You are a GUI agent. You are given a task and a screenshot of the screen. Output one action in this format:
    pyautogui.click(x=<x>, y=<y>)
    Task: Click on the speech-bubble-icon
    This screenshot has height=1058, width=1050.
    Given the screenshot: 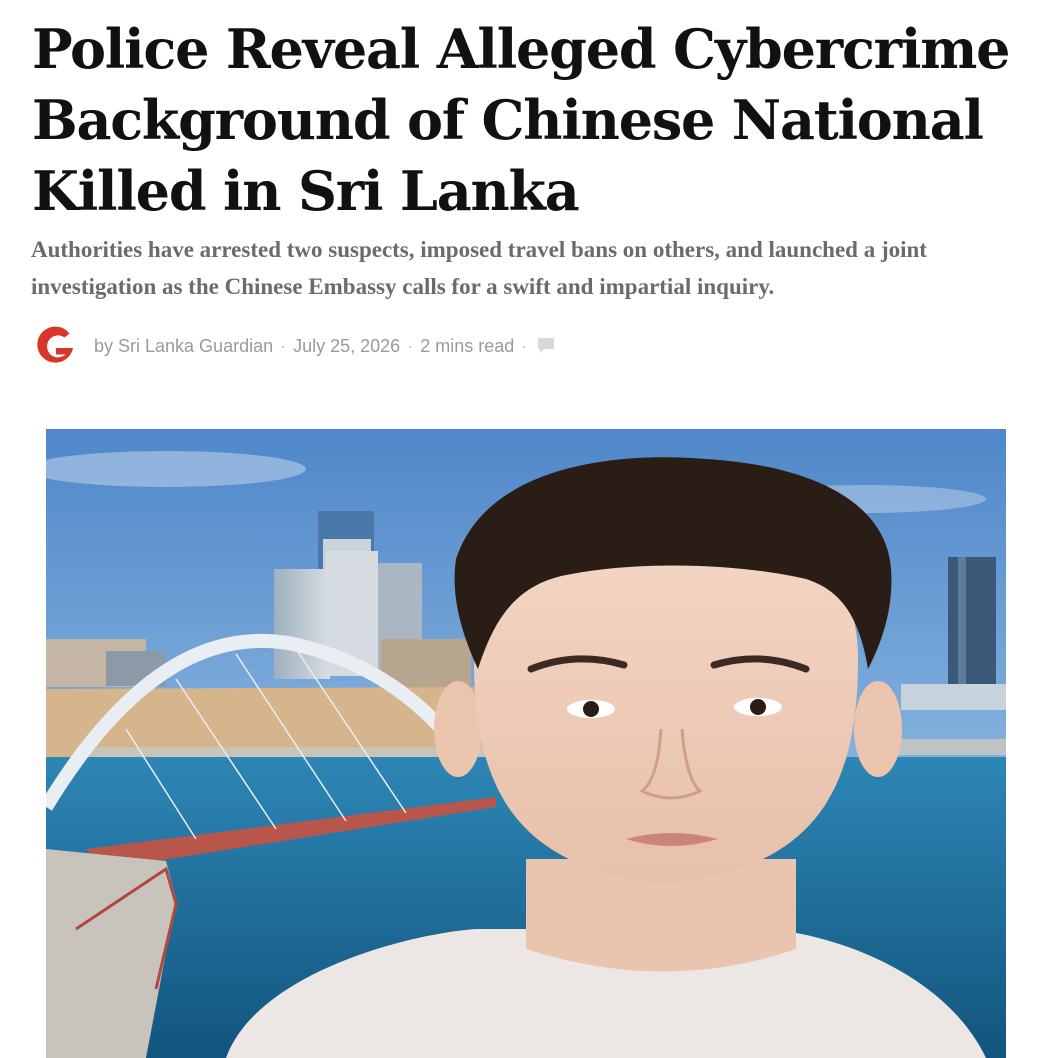 What is the action you would take?
    pyautogui.click(x=546, y=346)
    